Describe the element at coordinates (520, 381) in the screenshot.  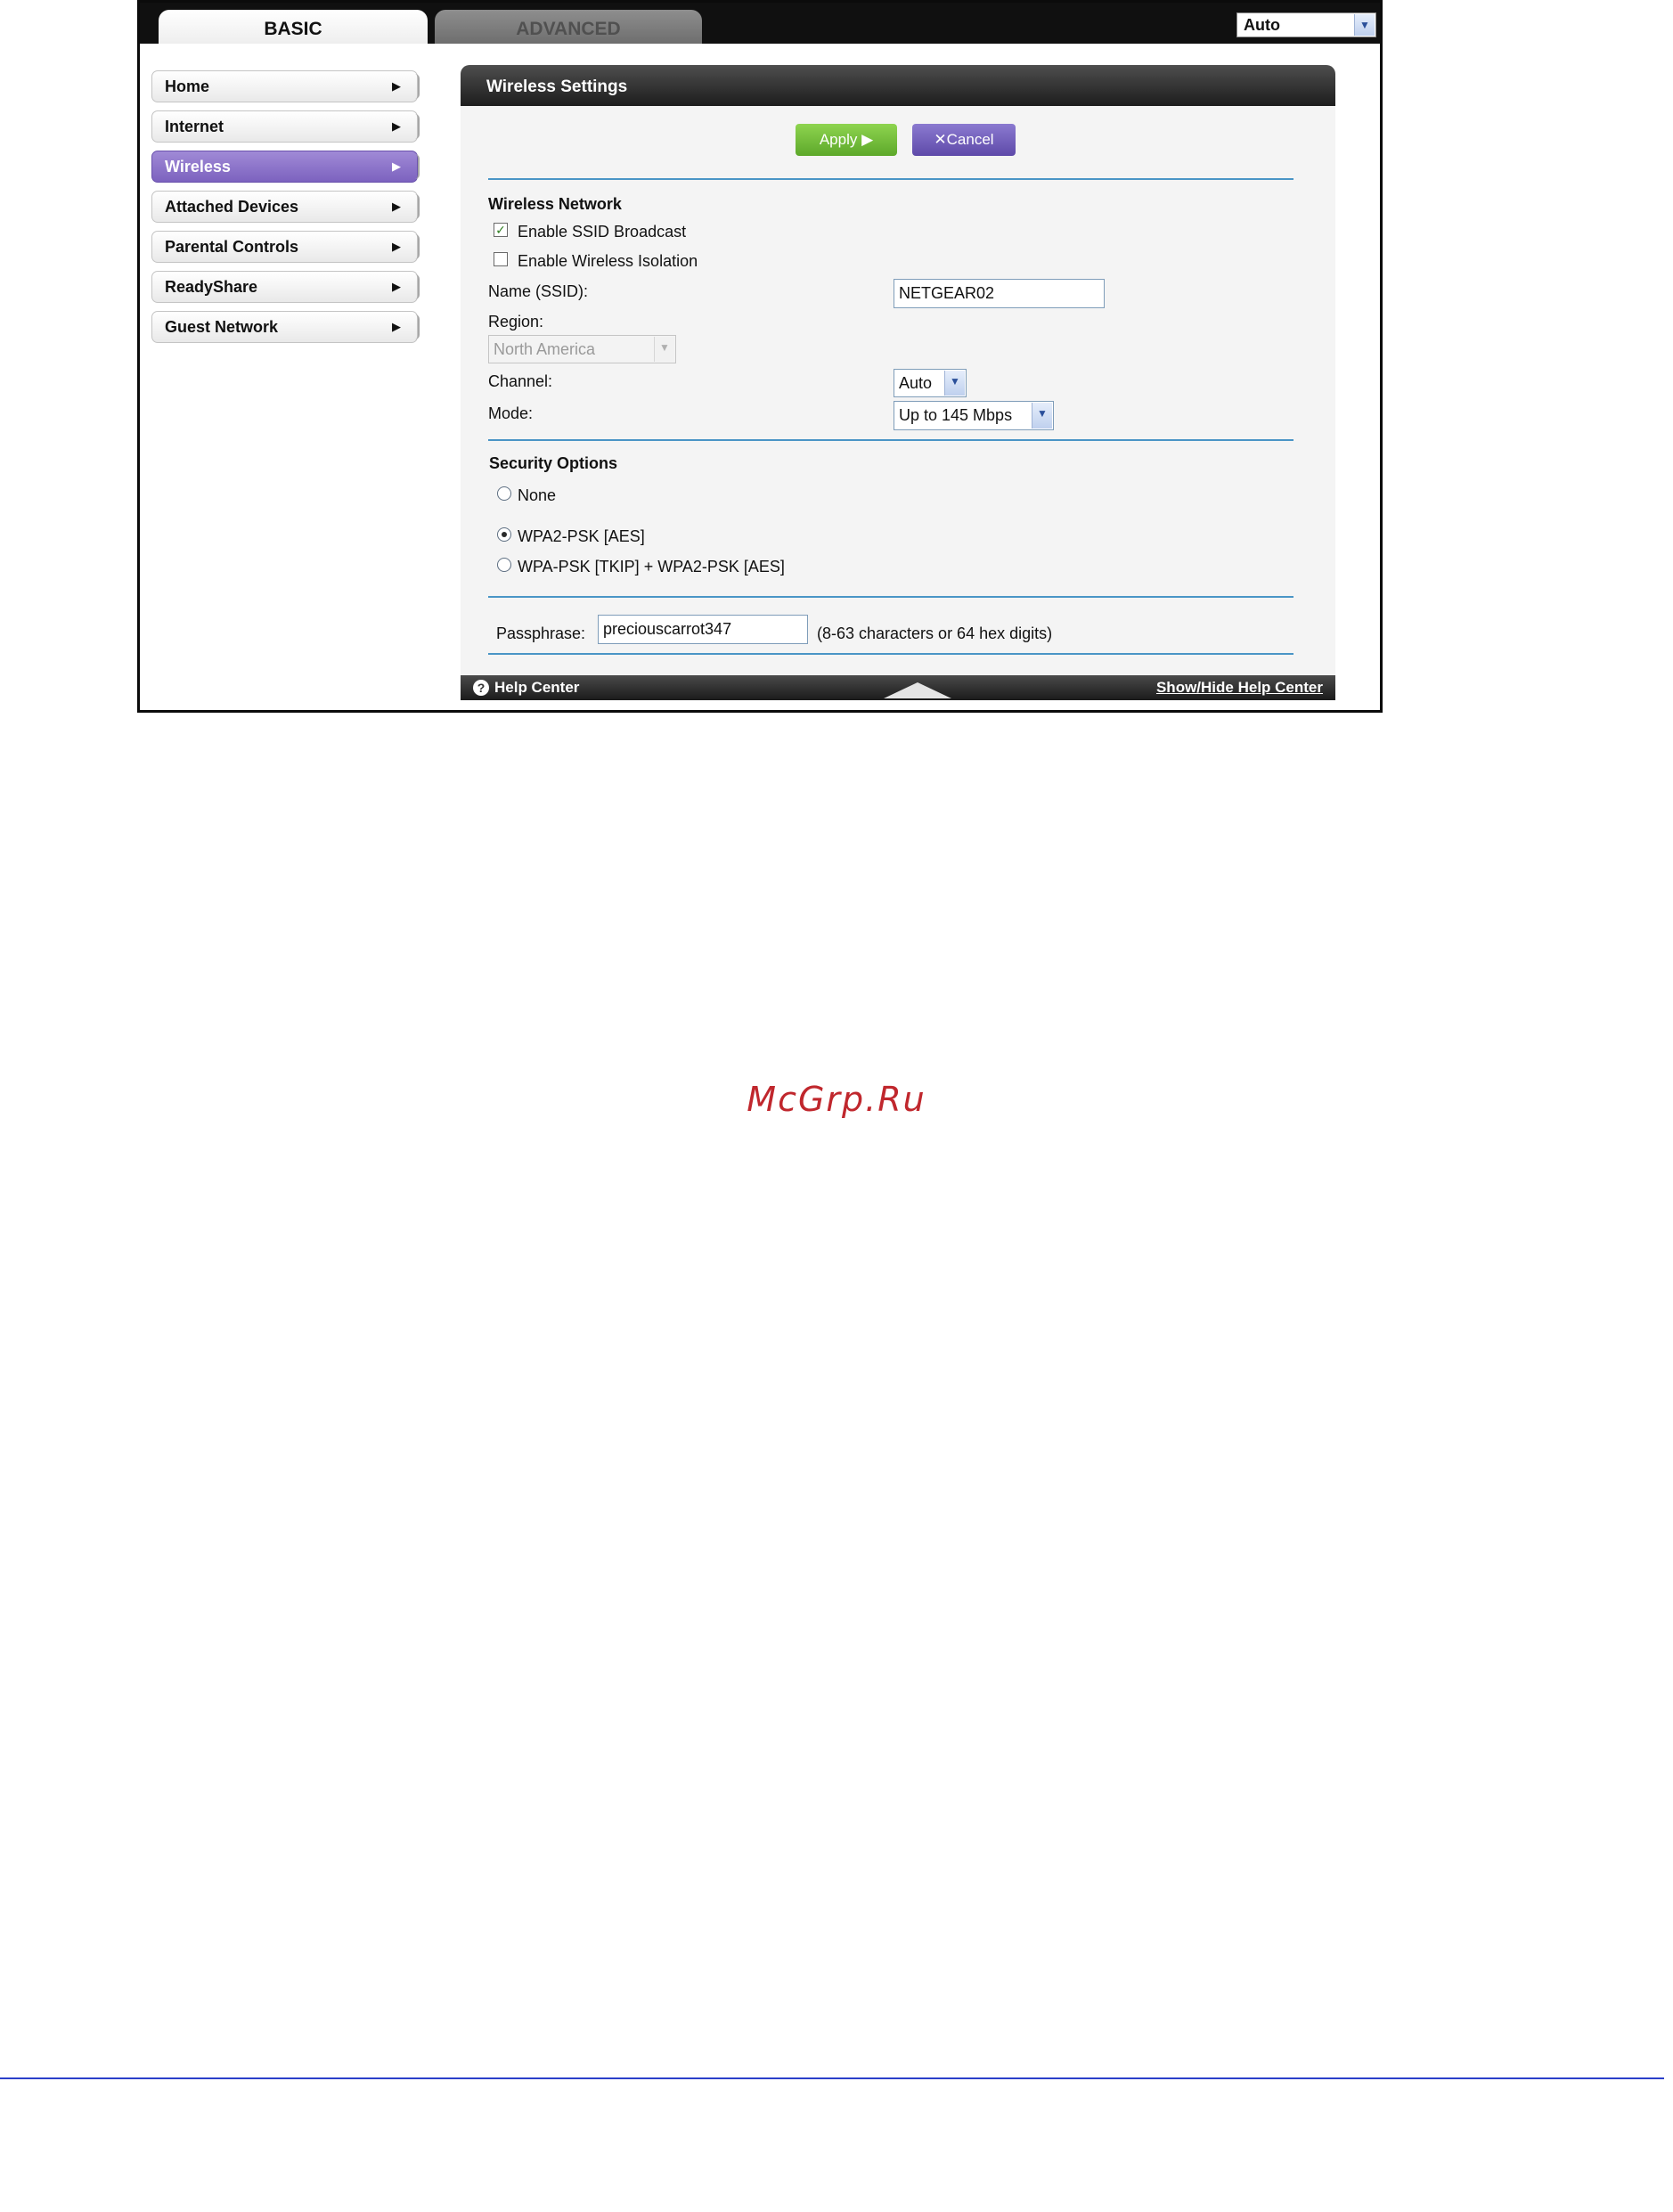
I see `channel-label: Channel:` at that location.